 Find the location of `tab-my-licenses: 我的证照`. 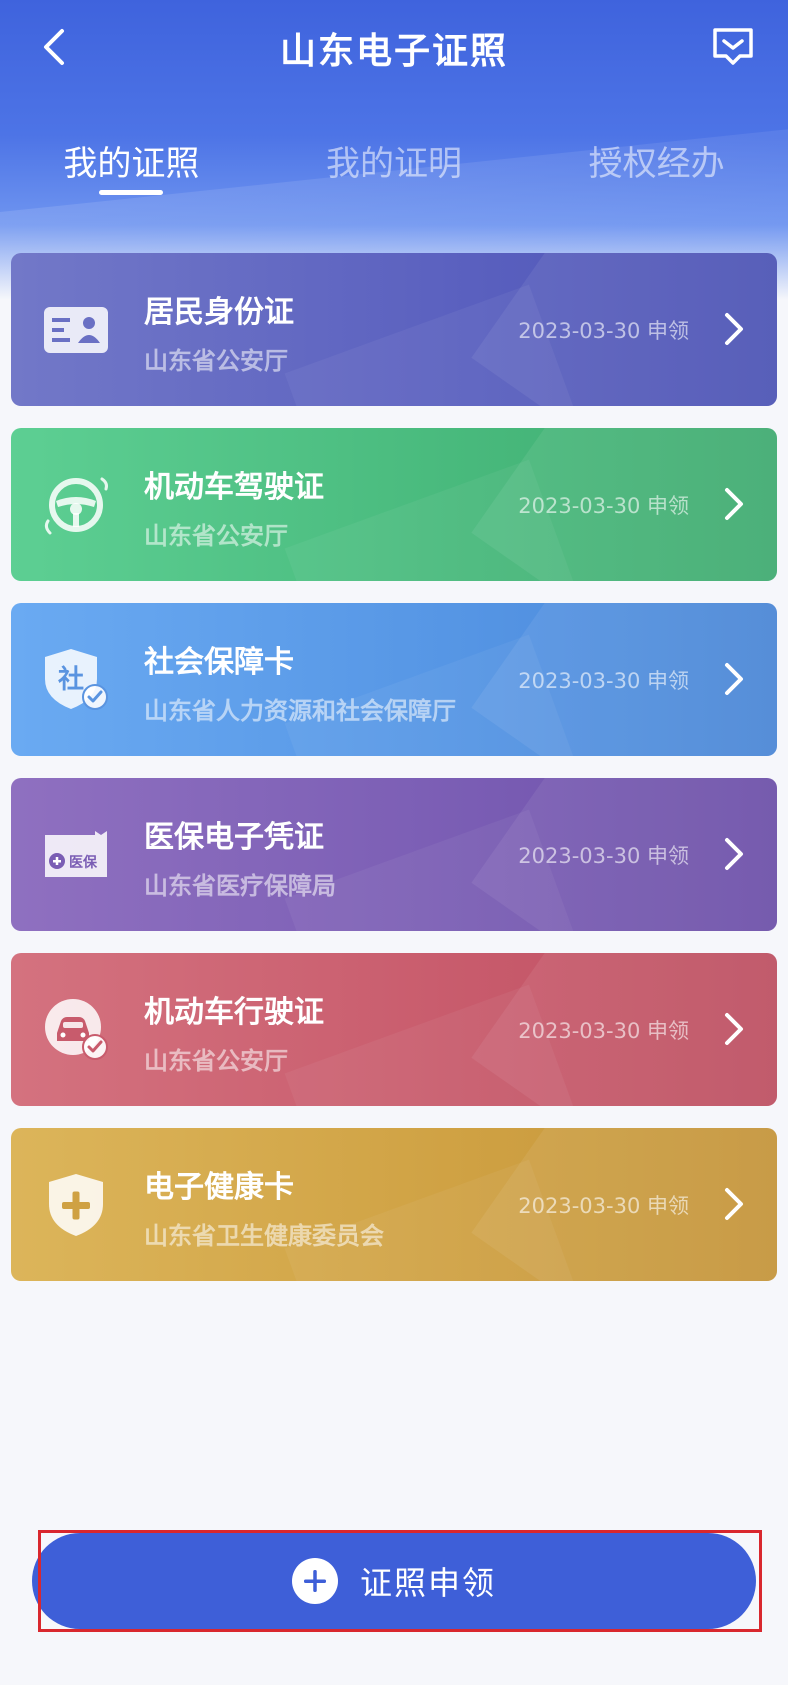

tab-my-licenses: 我的证照 is located at coordinates (131, 163).